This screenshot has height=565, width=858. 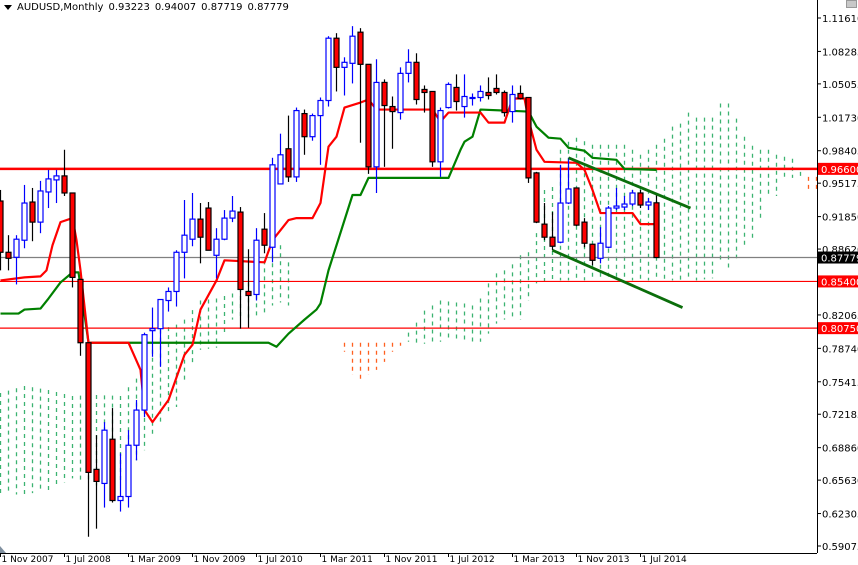 I want to click on price-tick-label: 0.98405, so click(x=840, y=152).